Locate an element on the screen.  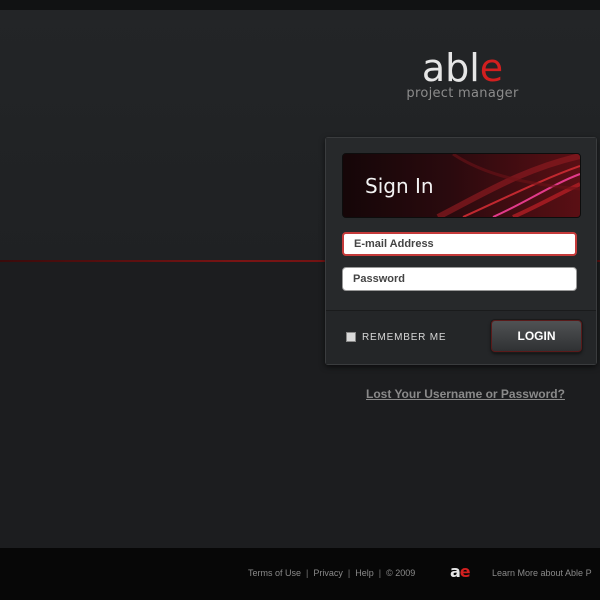
email-field is located at coordinates (459, 244).